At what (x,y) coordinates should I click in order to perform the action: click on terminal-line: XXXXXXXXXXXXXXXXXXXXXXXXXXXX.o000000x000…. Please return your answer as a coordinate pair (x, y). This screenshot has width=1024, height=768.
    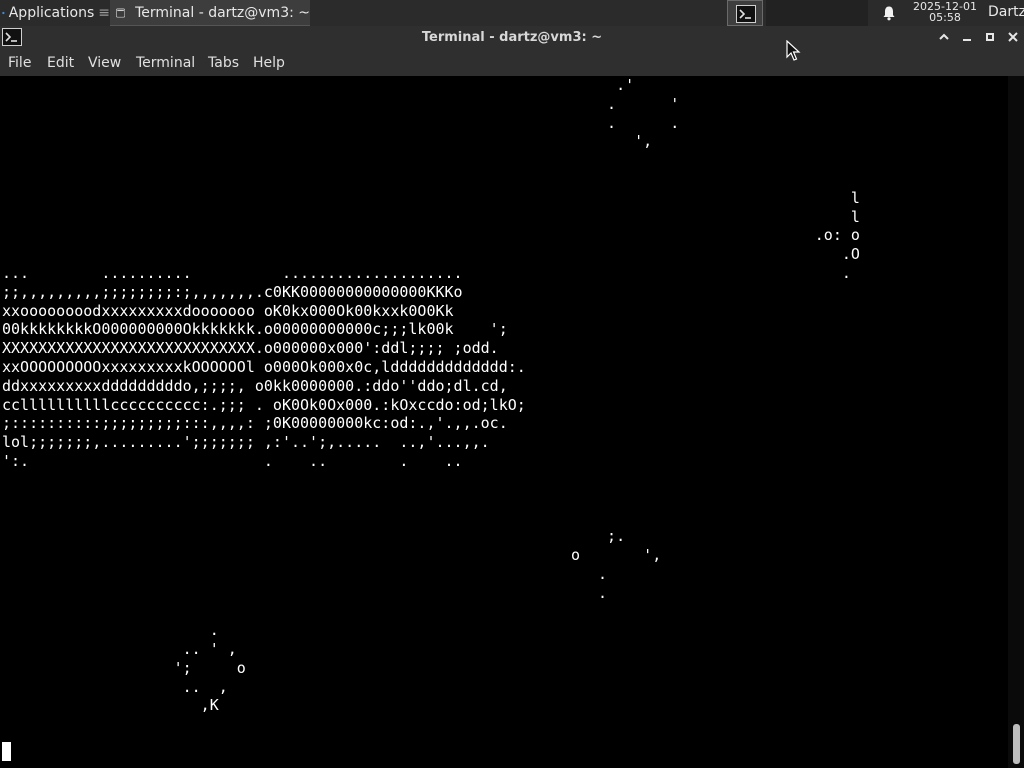
    Looking at the image, I should click on (250, 348).